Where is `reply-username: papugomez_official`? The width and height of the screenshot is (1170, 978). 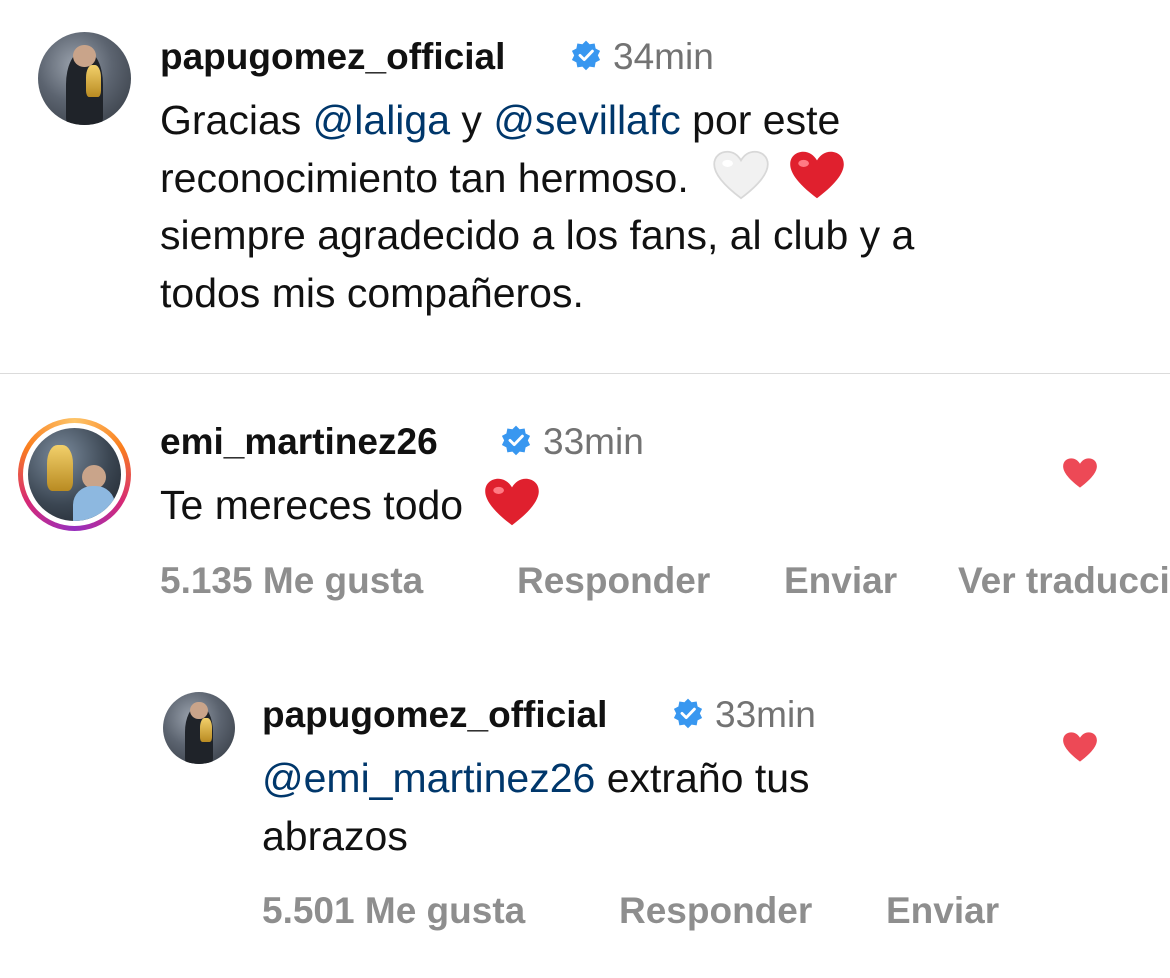 reply-username: papugomez_official is located at coordinates (434, 715).